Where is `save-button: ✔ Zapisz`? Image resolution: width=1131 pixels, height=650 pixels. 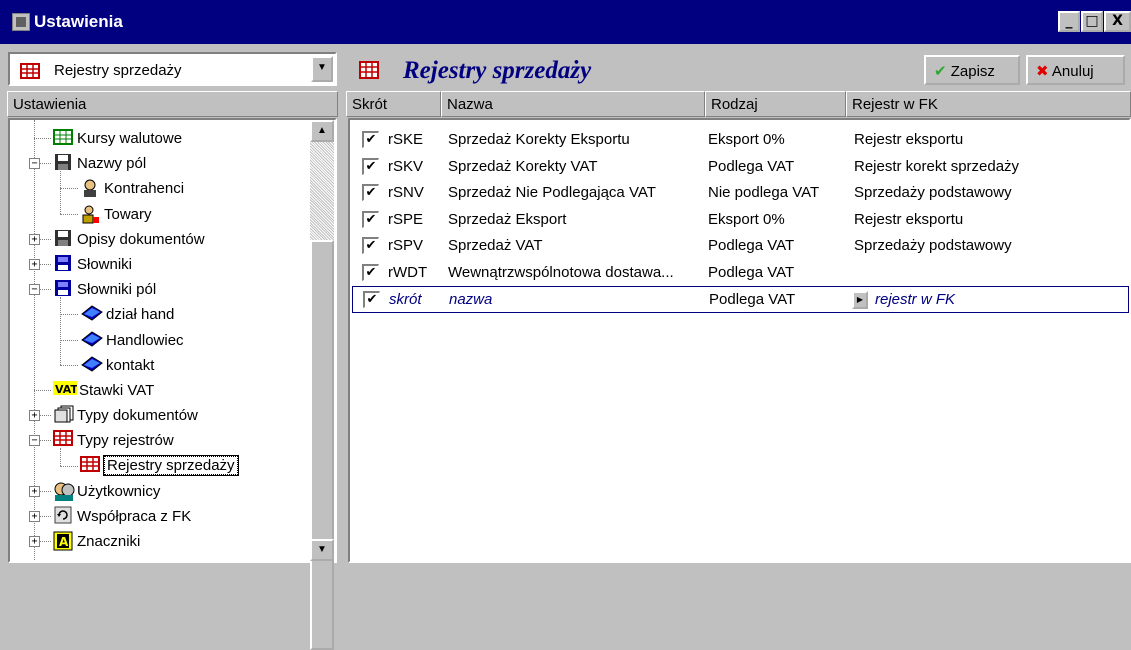 save-button: ✔ Zapisz is located at coordinates (972, 70).